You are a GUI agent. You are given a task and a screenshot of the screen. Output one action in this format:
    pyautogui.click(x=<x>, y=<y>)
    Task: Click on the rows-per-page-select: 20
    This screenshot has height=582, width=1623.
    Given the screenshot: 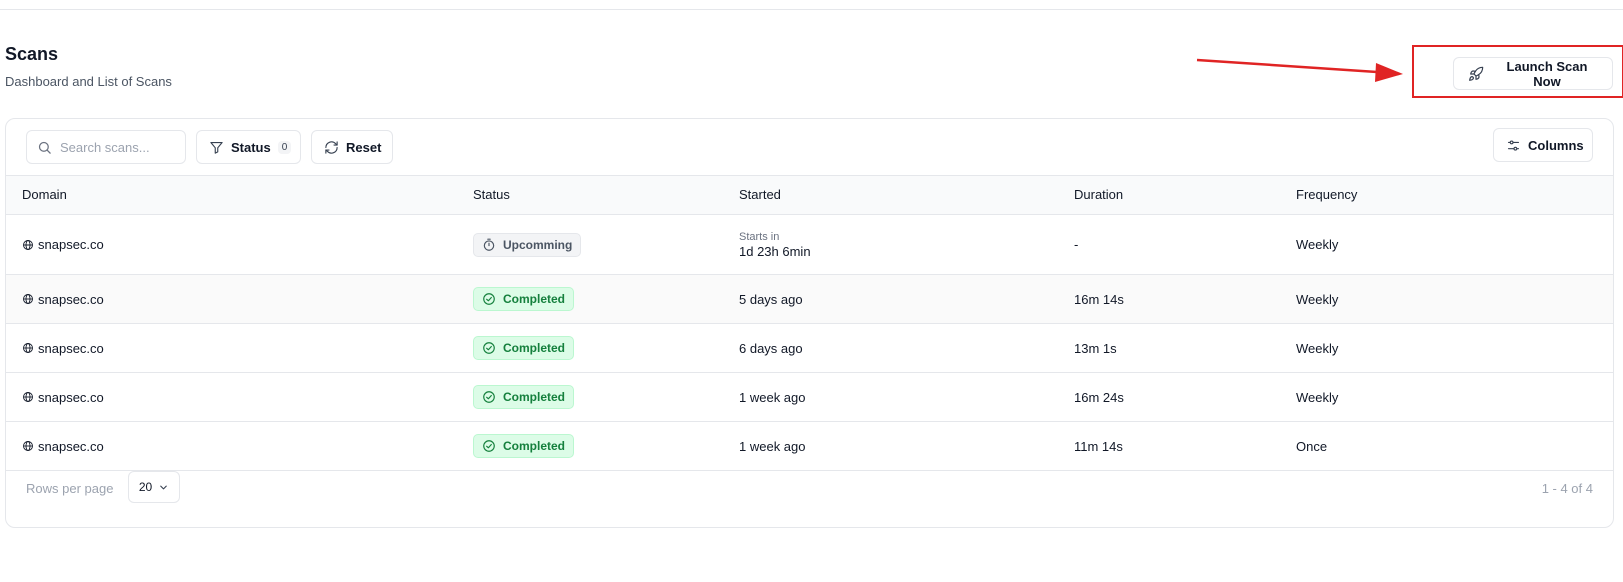 What is the action you would take?
    pyautogui.click(x=154, y=487)
    